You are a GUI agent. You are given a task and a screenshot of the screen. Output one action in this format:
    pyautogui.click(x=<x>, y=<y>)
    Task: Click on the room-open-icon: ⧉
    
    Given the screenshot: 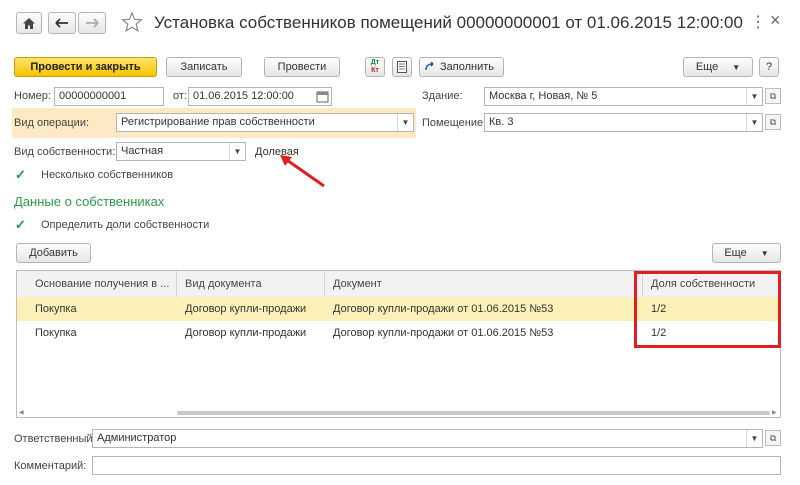 What is the action you would take?
    pyautogui.click(x=773, y=122)
    